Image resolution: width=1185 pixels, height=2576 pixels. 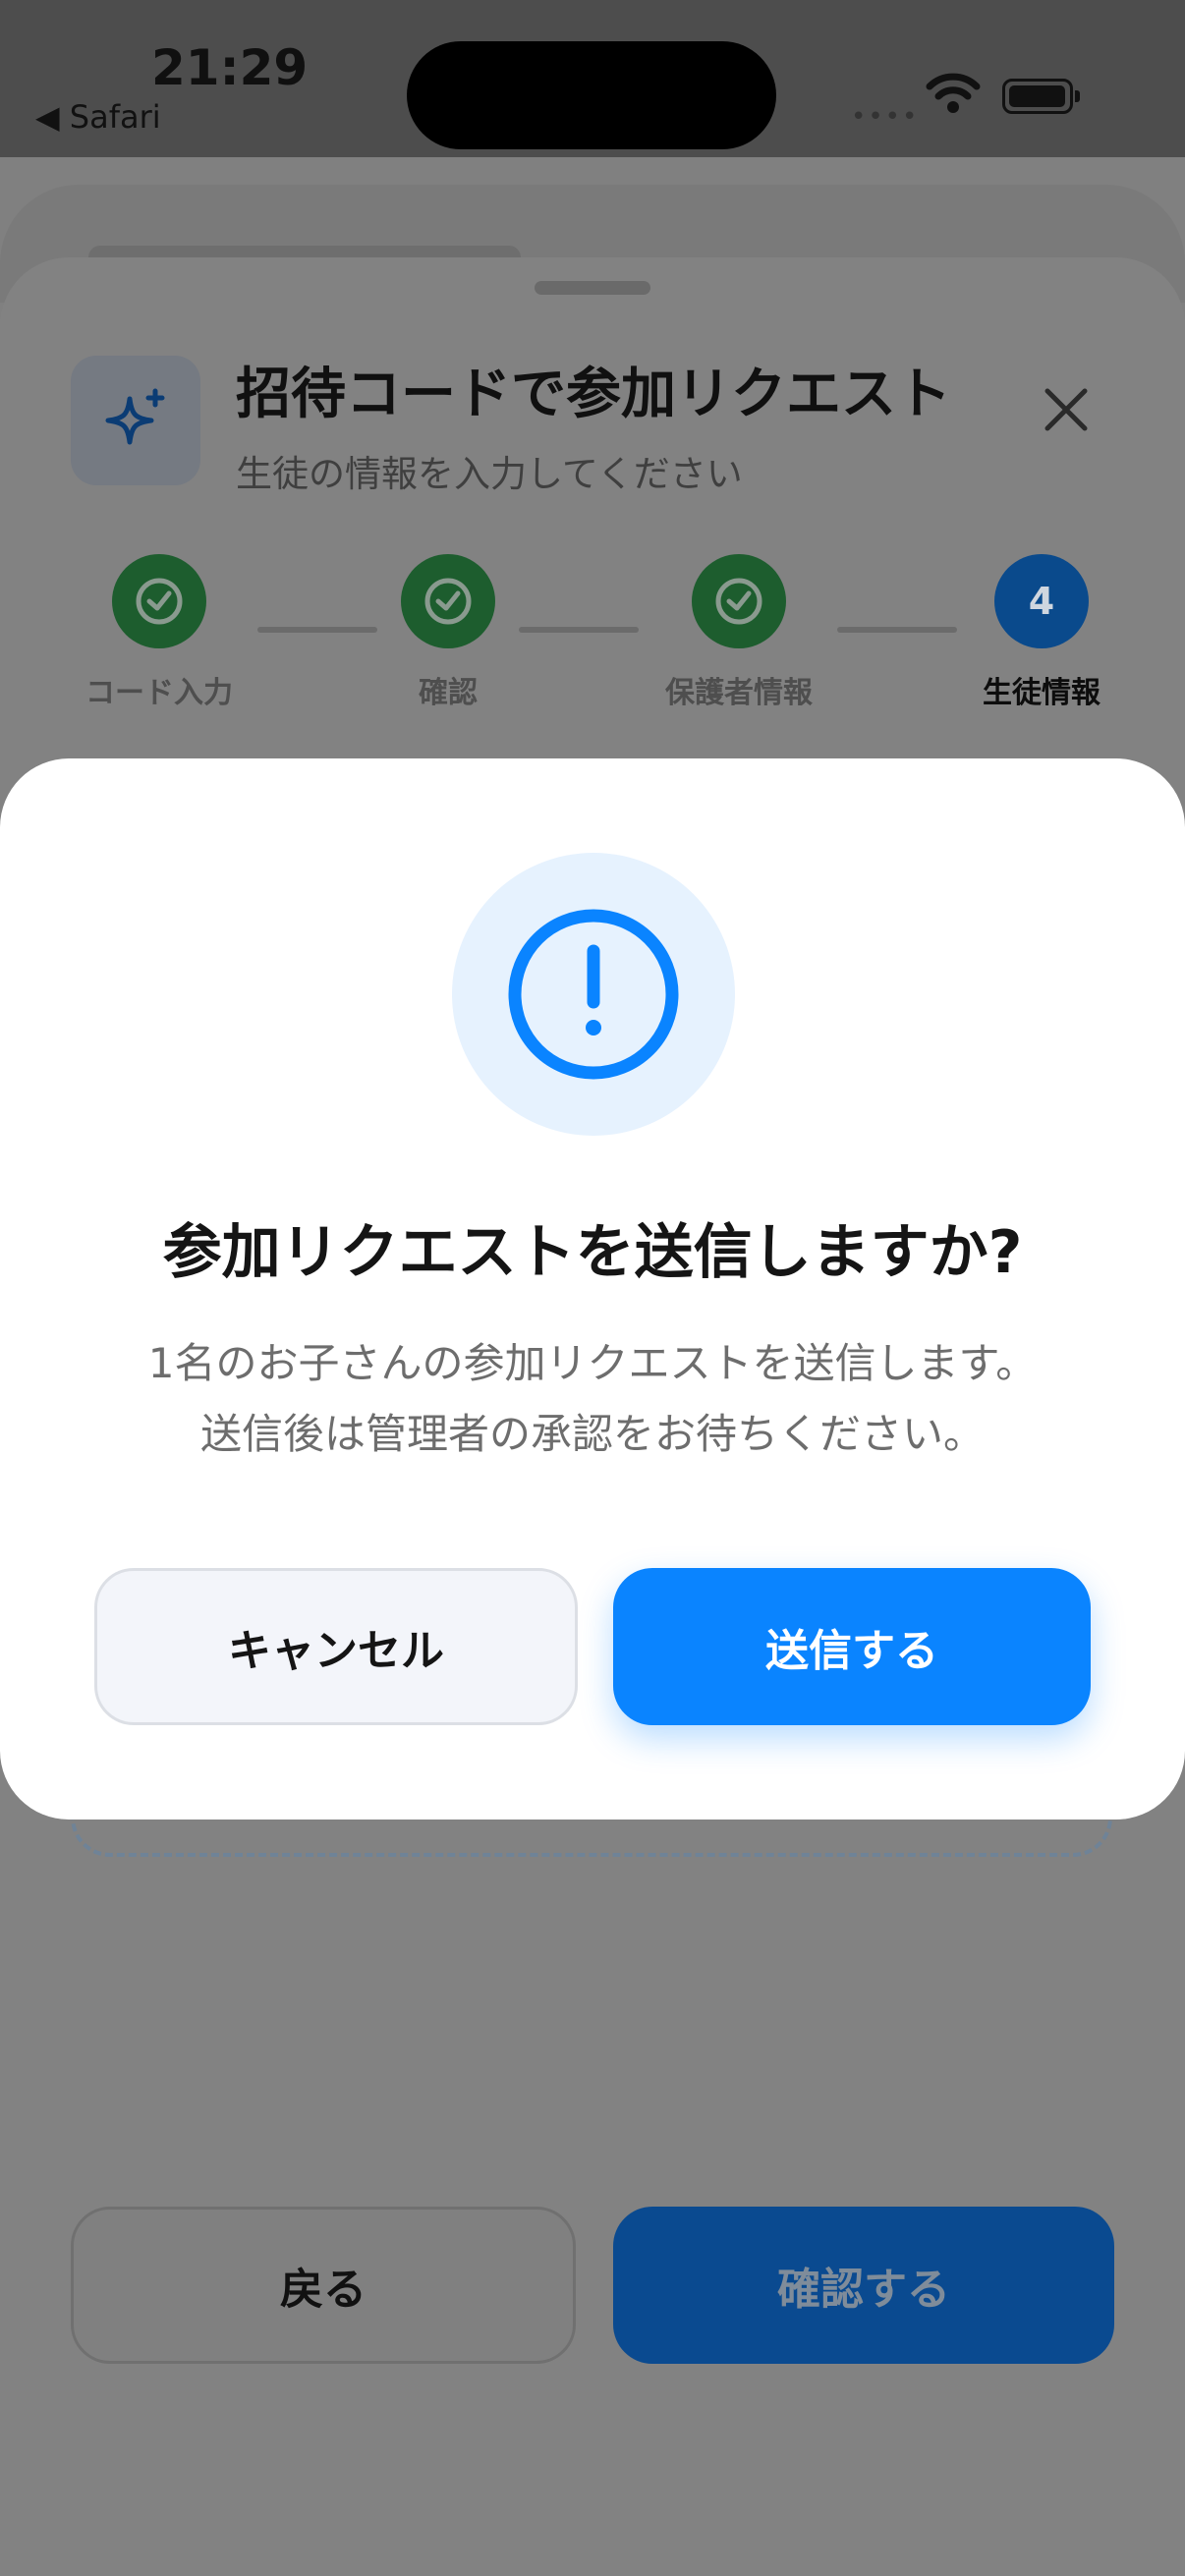 What do you see at coordinates (592, 1434) in the screenshot?
I see `dialog-message-line: 送信後は管理者の承認をお待ちください。` at bounding box center [592, 1434].